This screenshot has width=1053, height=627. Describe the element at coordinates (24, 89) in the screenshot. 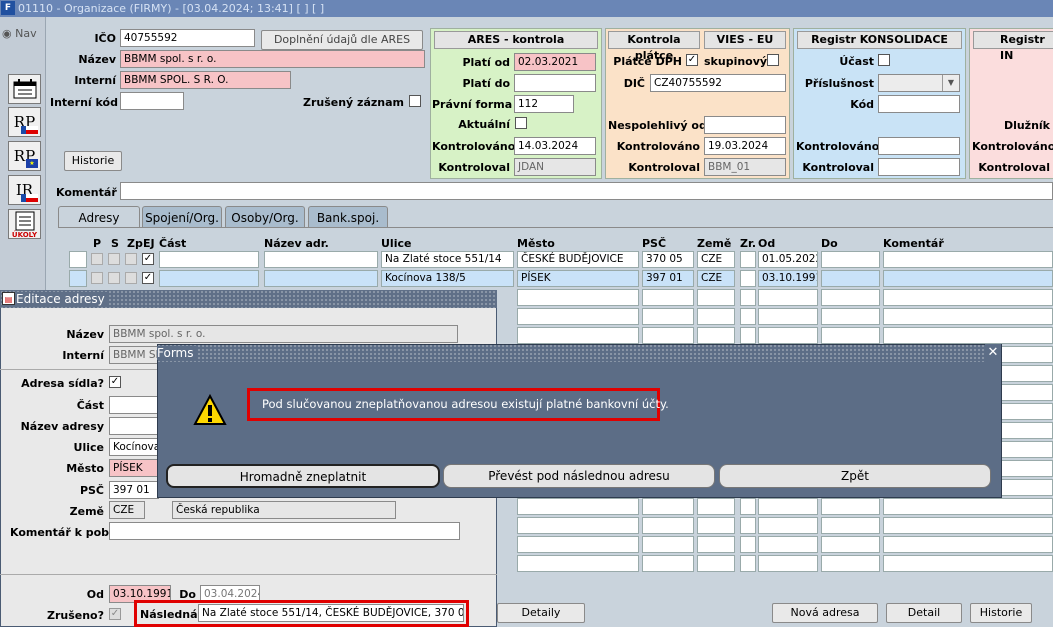

I see `calendar-tool-button` at that location.